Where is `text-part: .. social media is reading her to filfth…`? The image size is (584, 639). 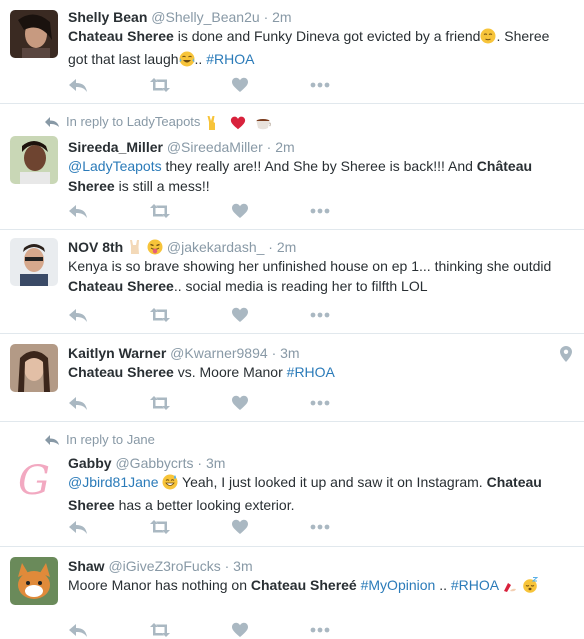
text-part: .. social media is reading her to filfth… is located at coordinates (300, 286).